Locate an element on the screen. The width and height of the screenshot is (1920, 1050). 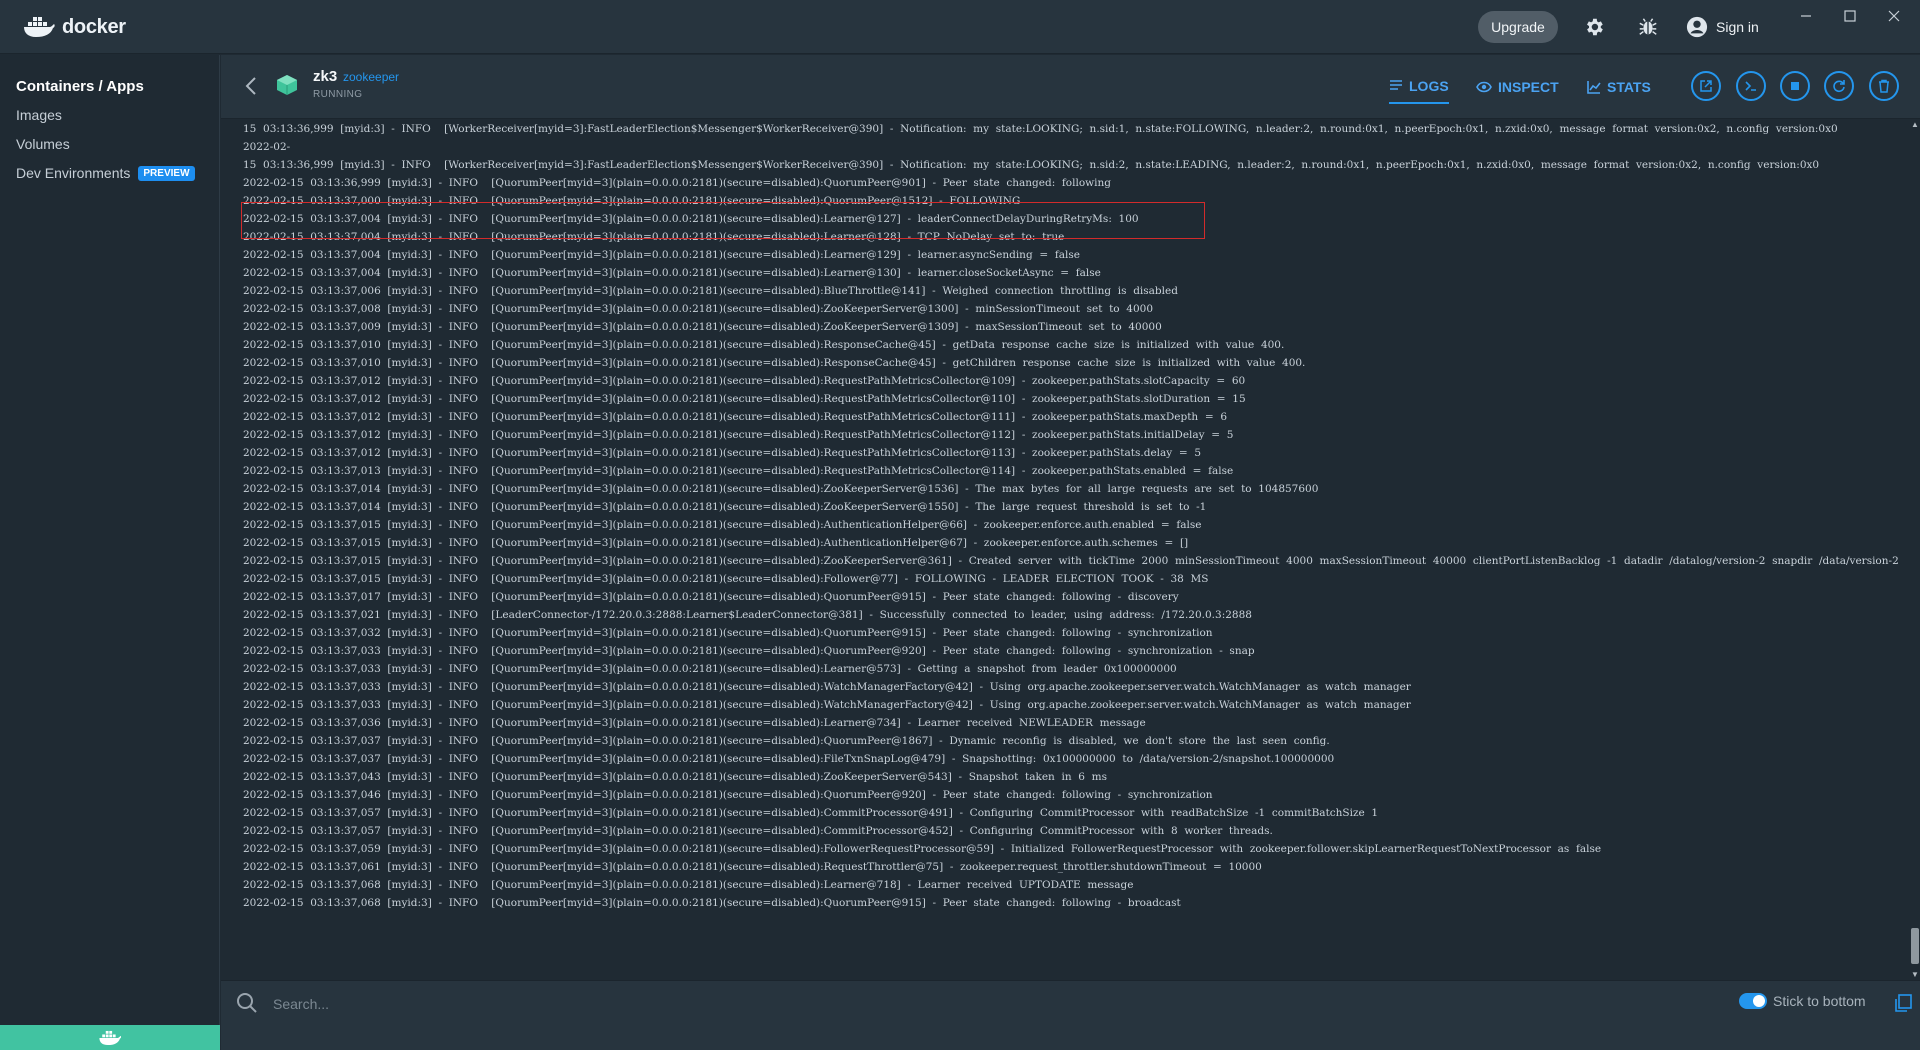
close-icon is located at coordinates (1894, 16).